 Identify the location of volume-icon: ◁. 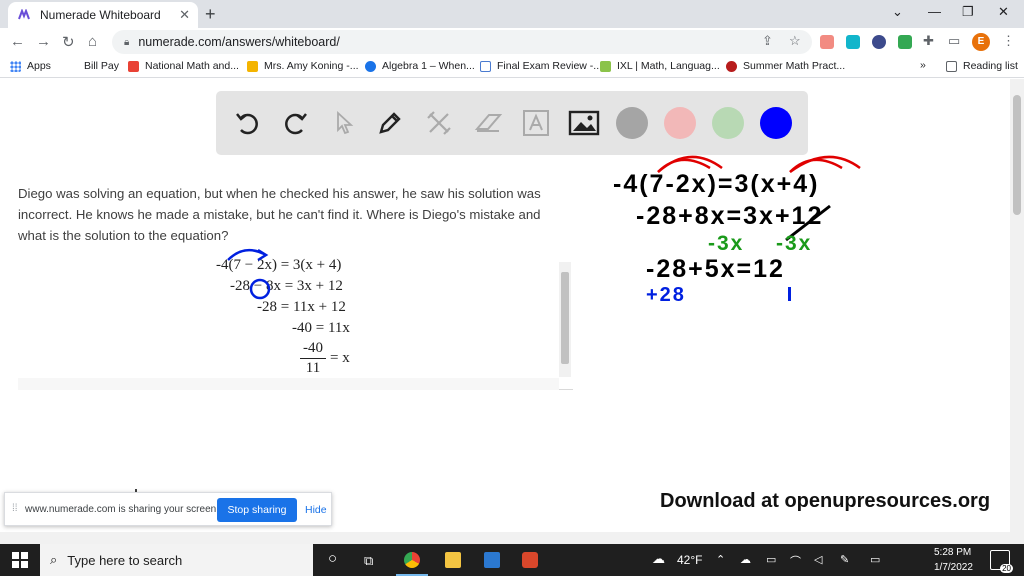
(818, 559).